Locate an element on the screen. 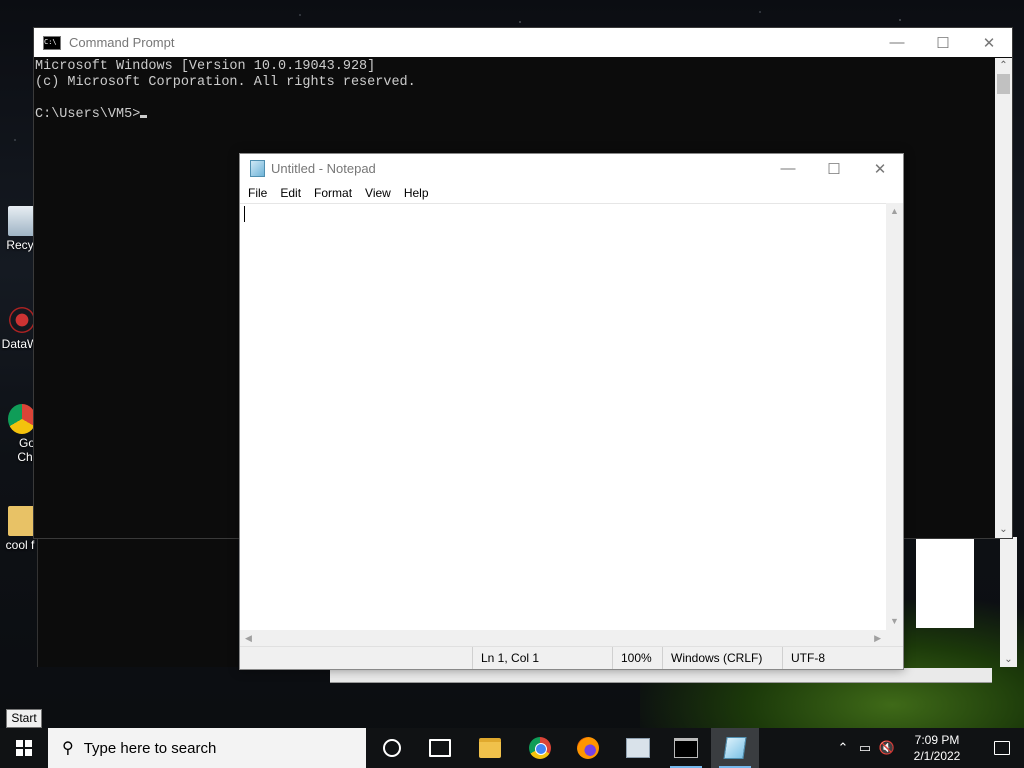 The image size is (1024, 768). cmd-vertical-scrollbar: ⌃ ⌄ is located at coordinates (1003, 298).